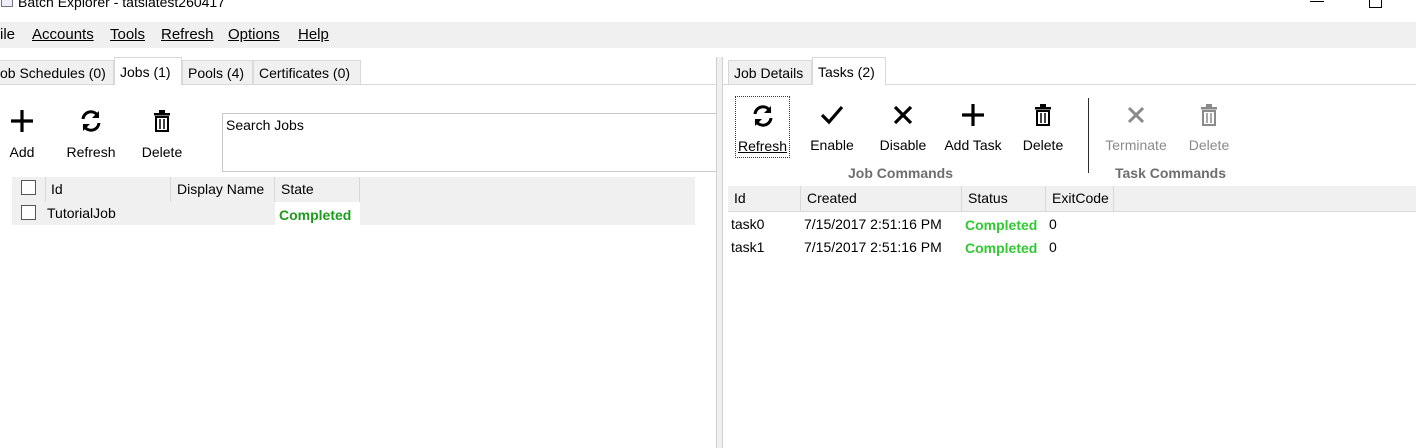  I want to click on refresh-tasks-button: Refresh, so click(762, 127).